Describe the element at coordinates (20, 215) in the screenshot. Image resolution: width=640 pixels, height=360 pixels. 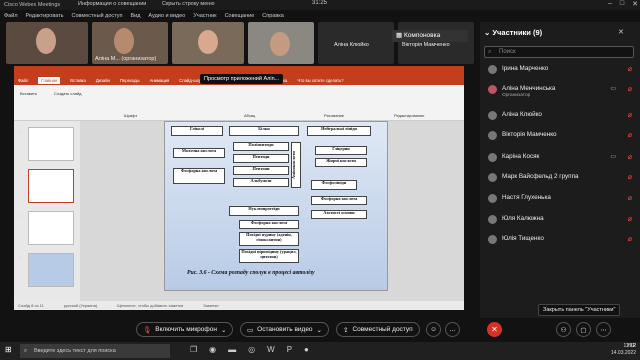
I see `slide-number: 10` at that location.